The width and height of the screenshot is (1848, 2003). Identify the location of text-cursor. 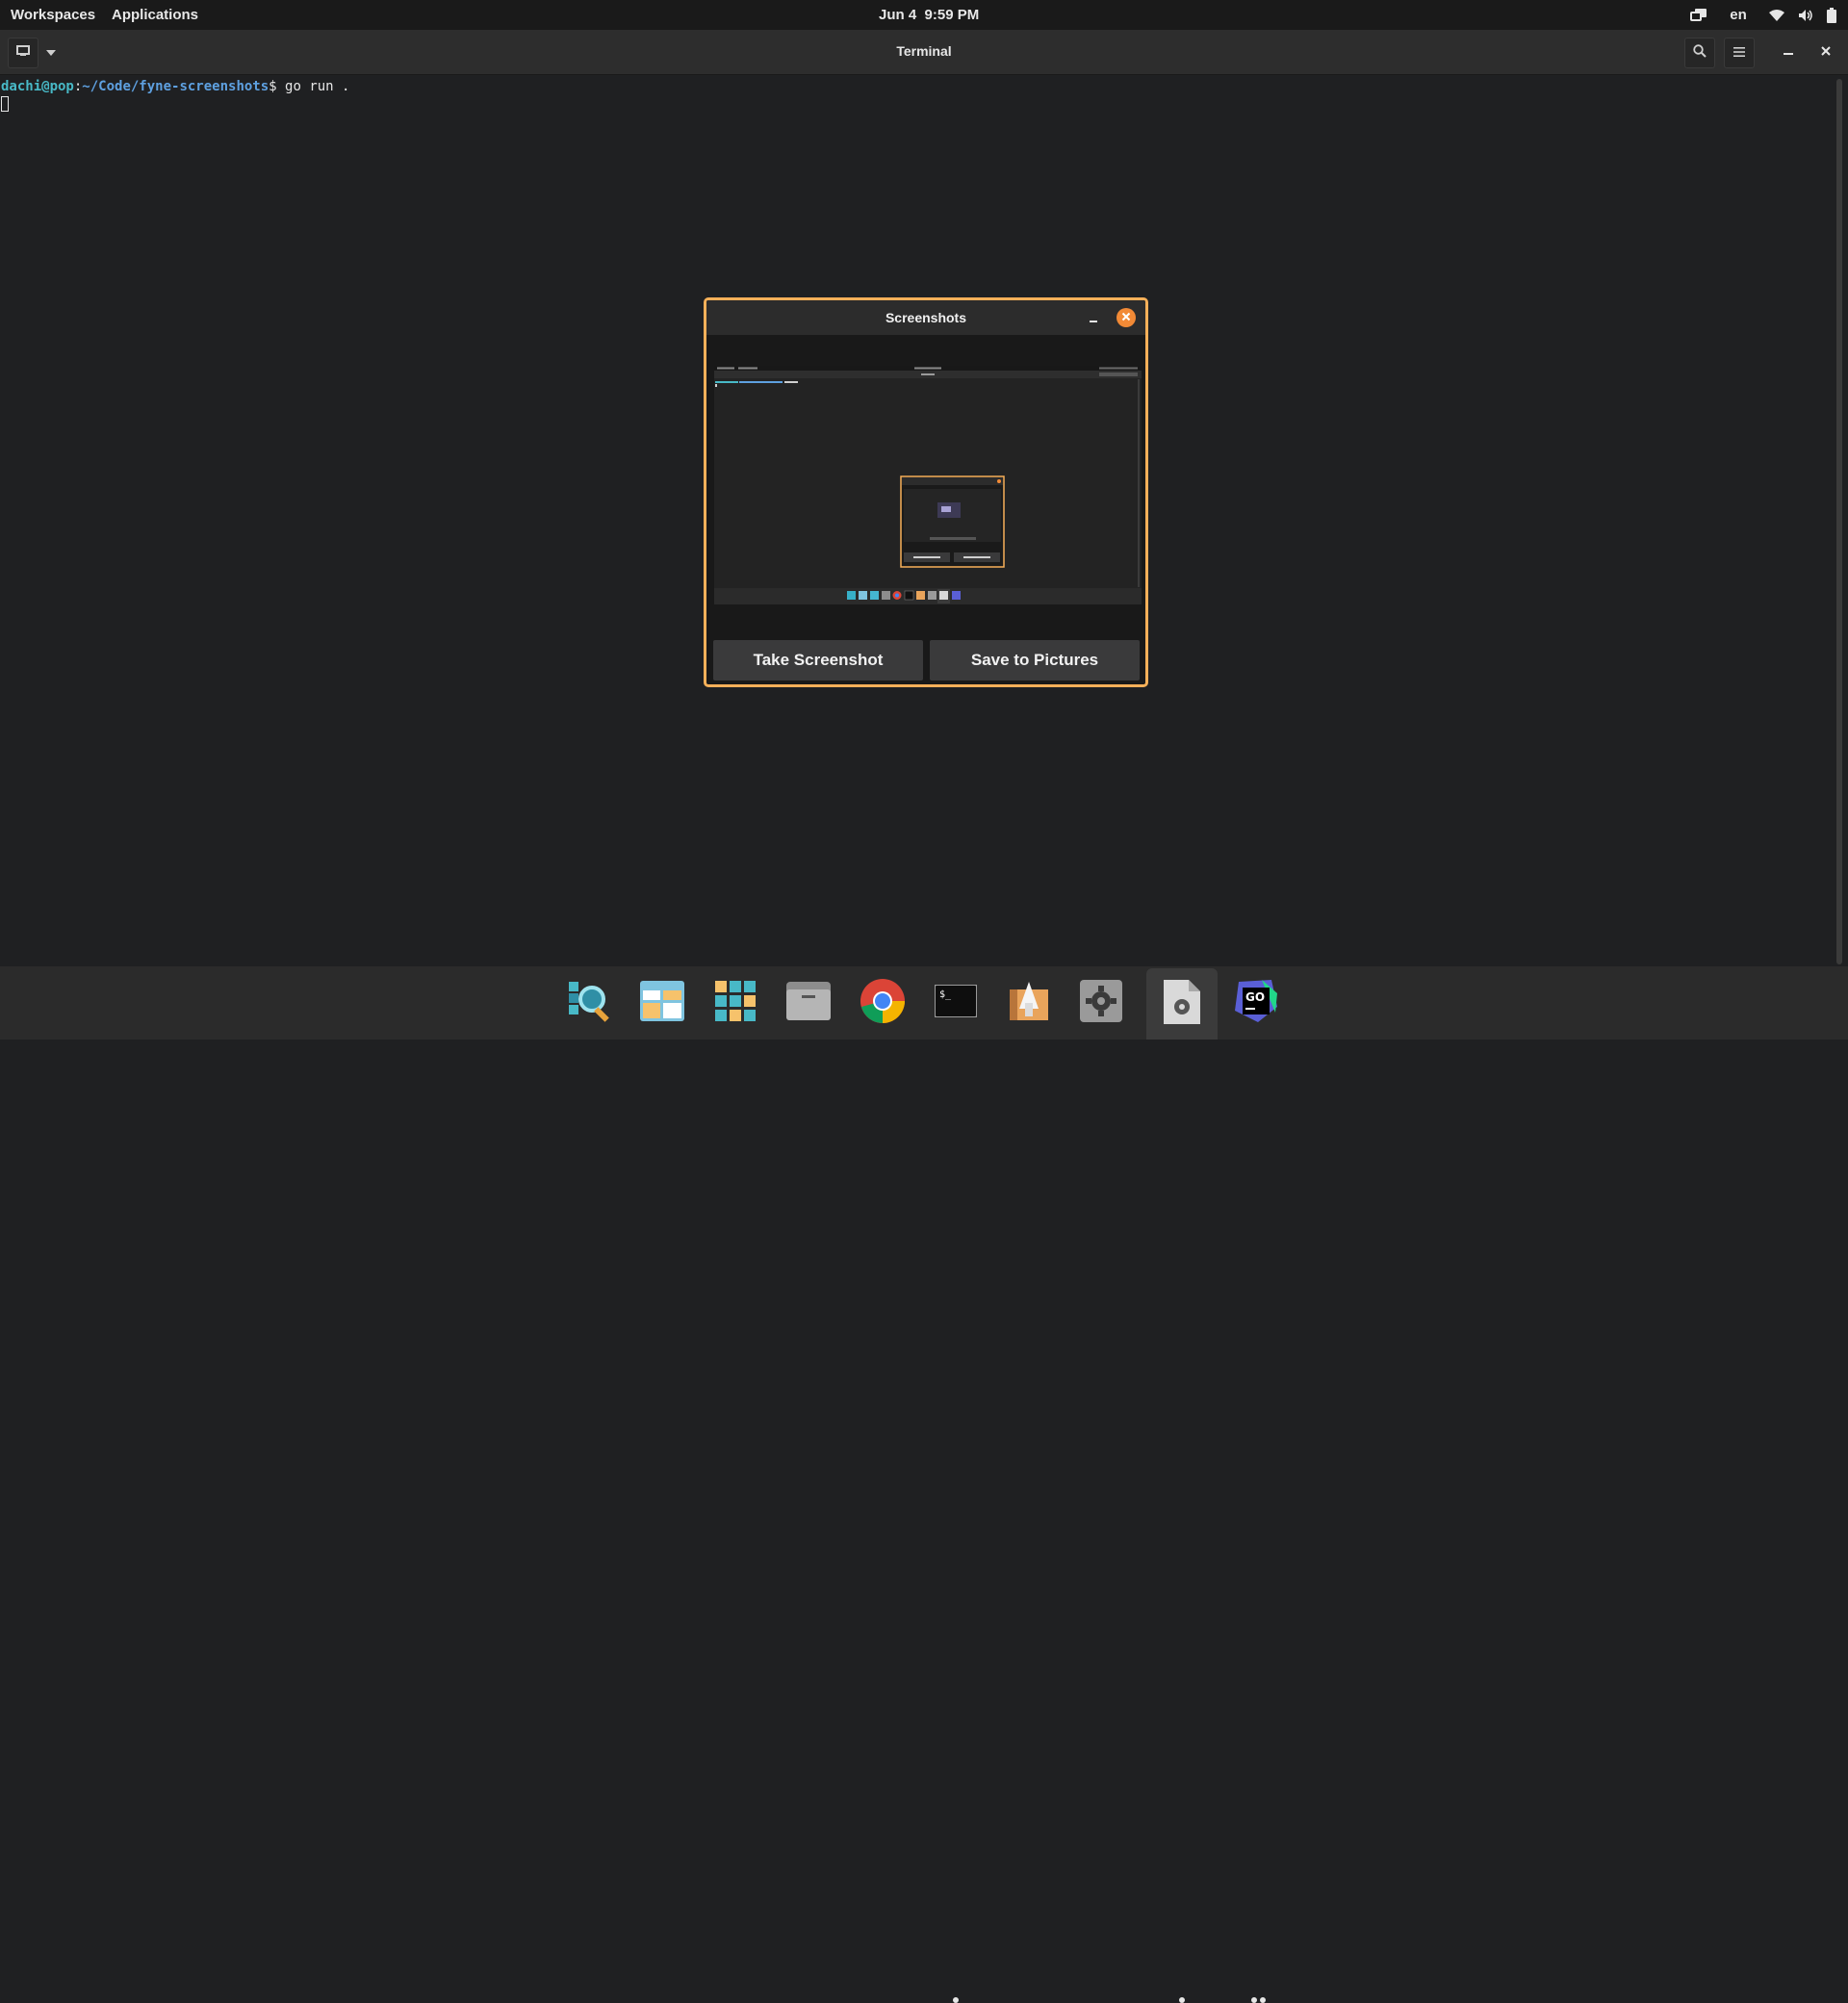
(5, 104).